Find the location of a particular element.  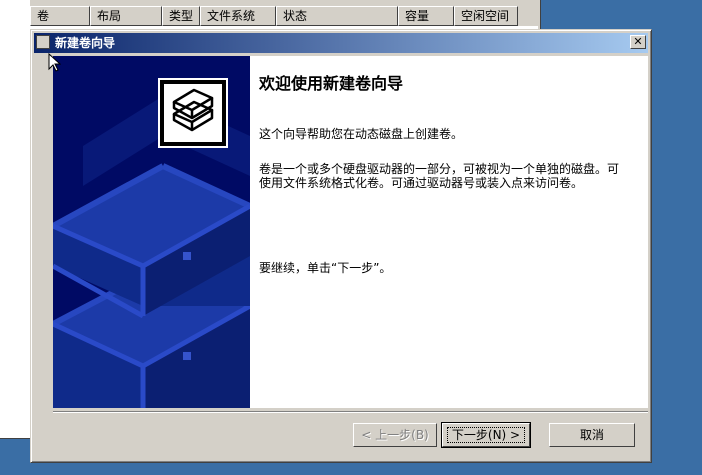

column-header-status: 状态 is located at coordinates (337, 16).